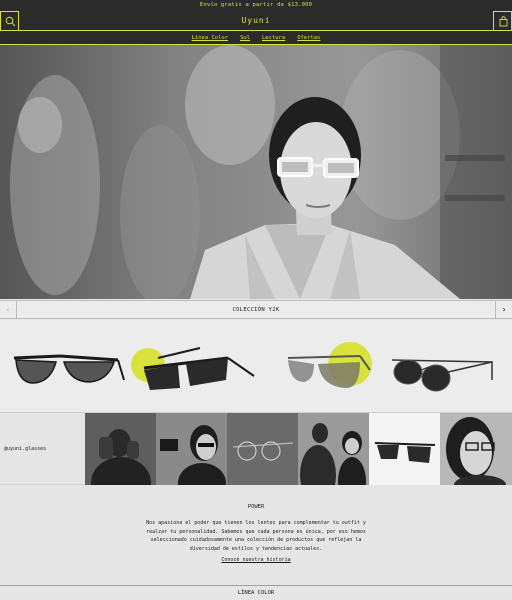  What do you see at coordinates (256, 560) in the screenshot?
I see `story-link: Conocé nuestra historia` at bounding box center [256, 560].